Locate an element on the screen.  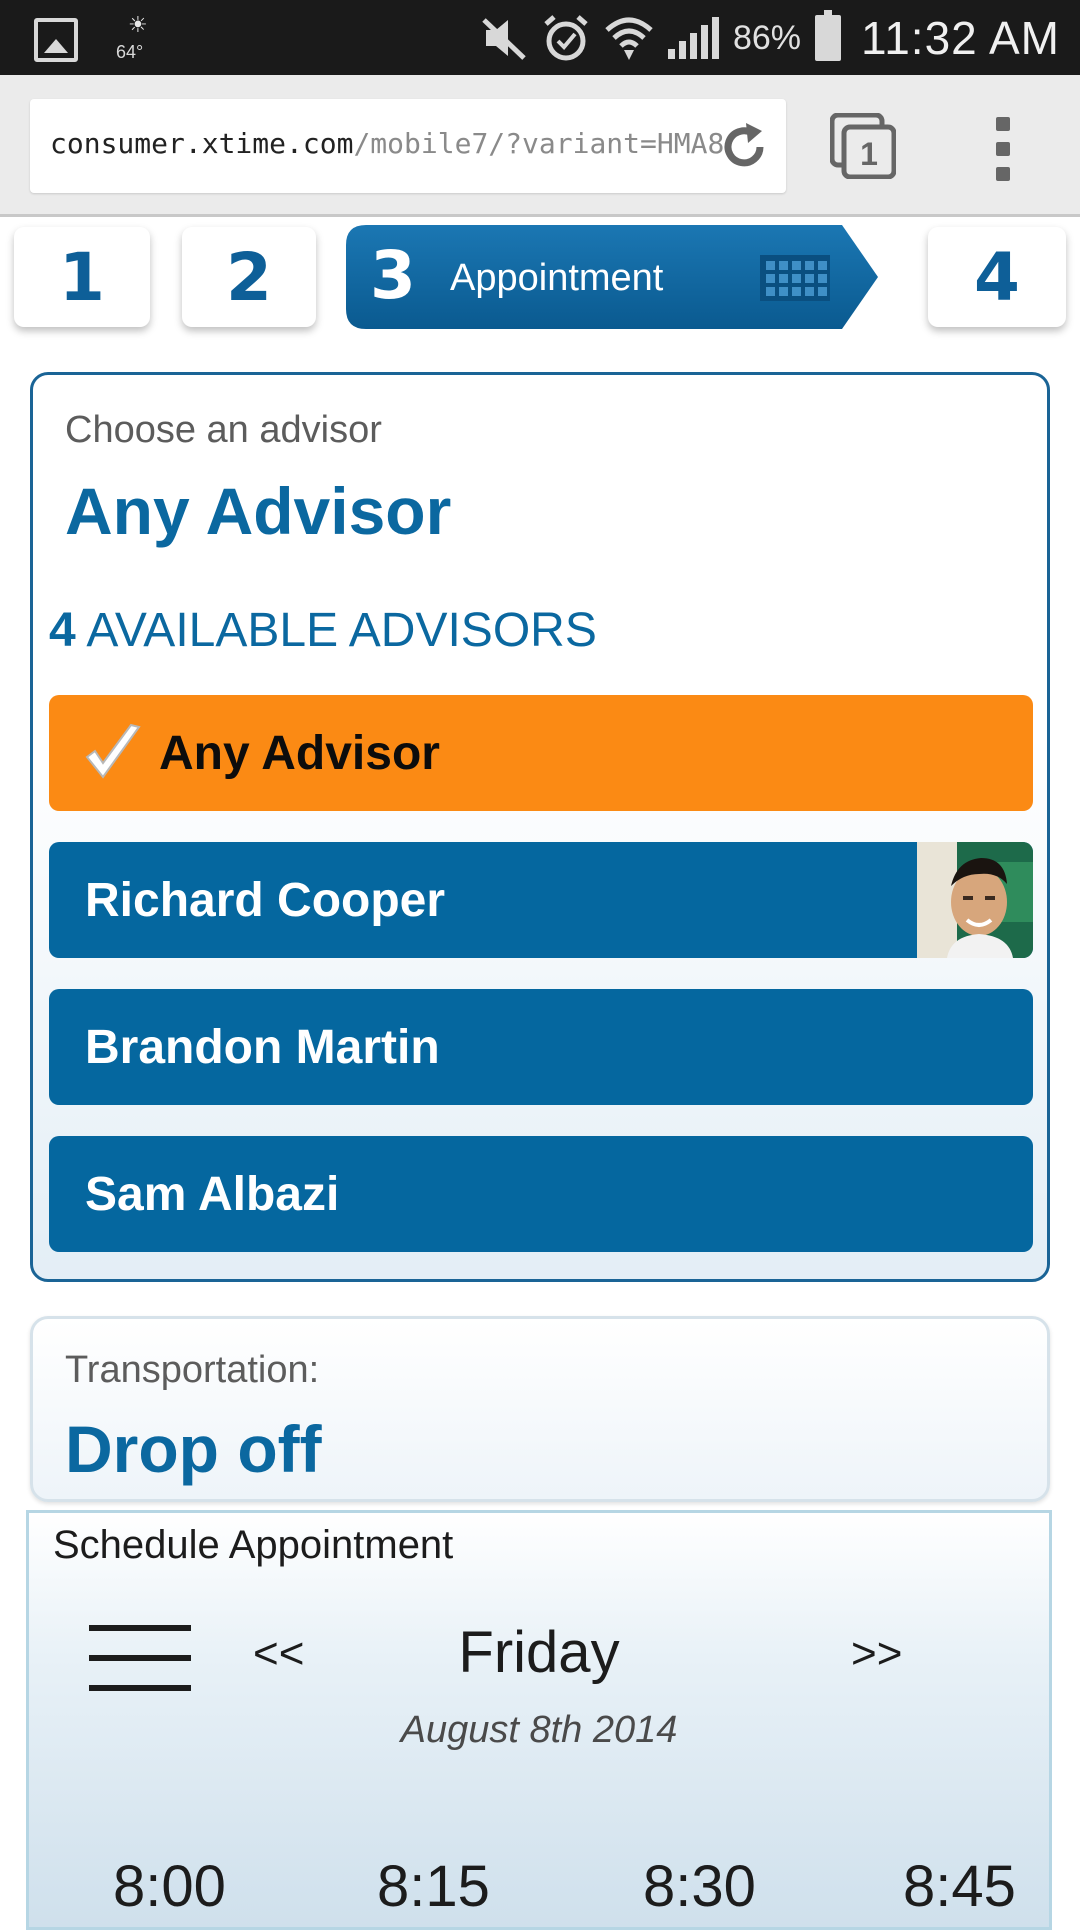
day-date: August 8th 2014 is located at coordinates (539, 1730).